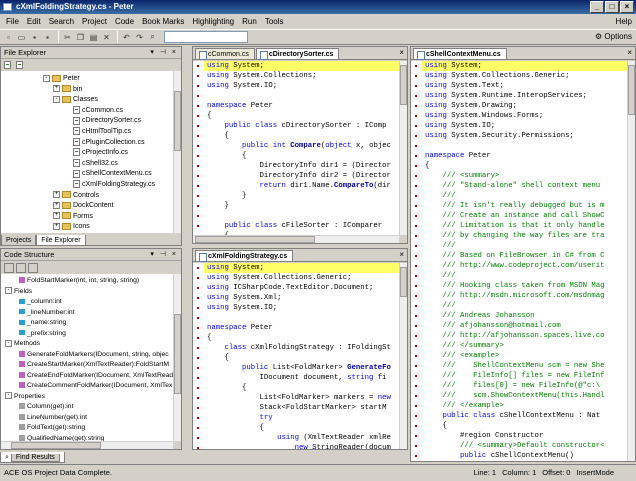 This screenshot has height=481, width=636. I want to click on tree-folder: + bin, so click(67, 90).